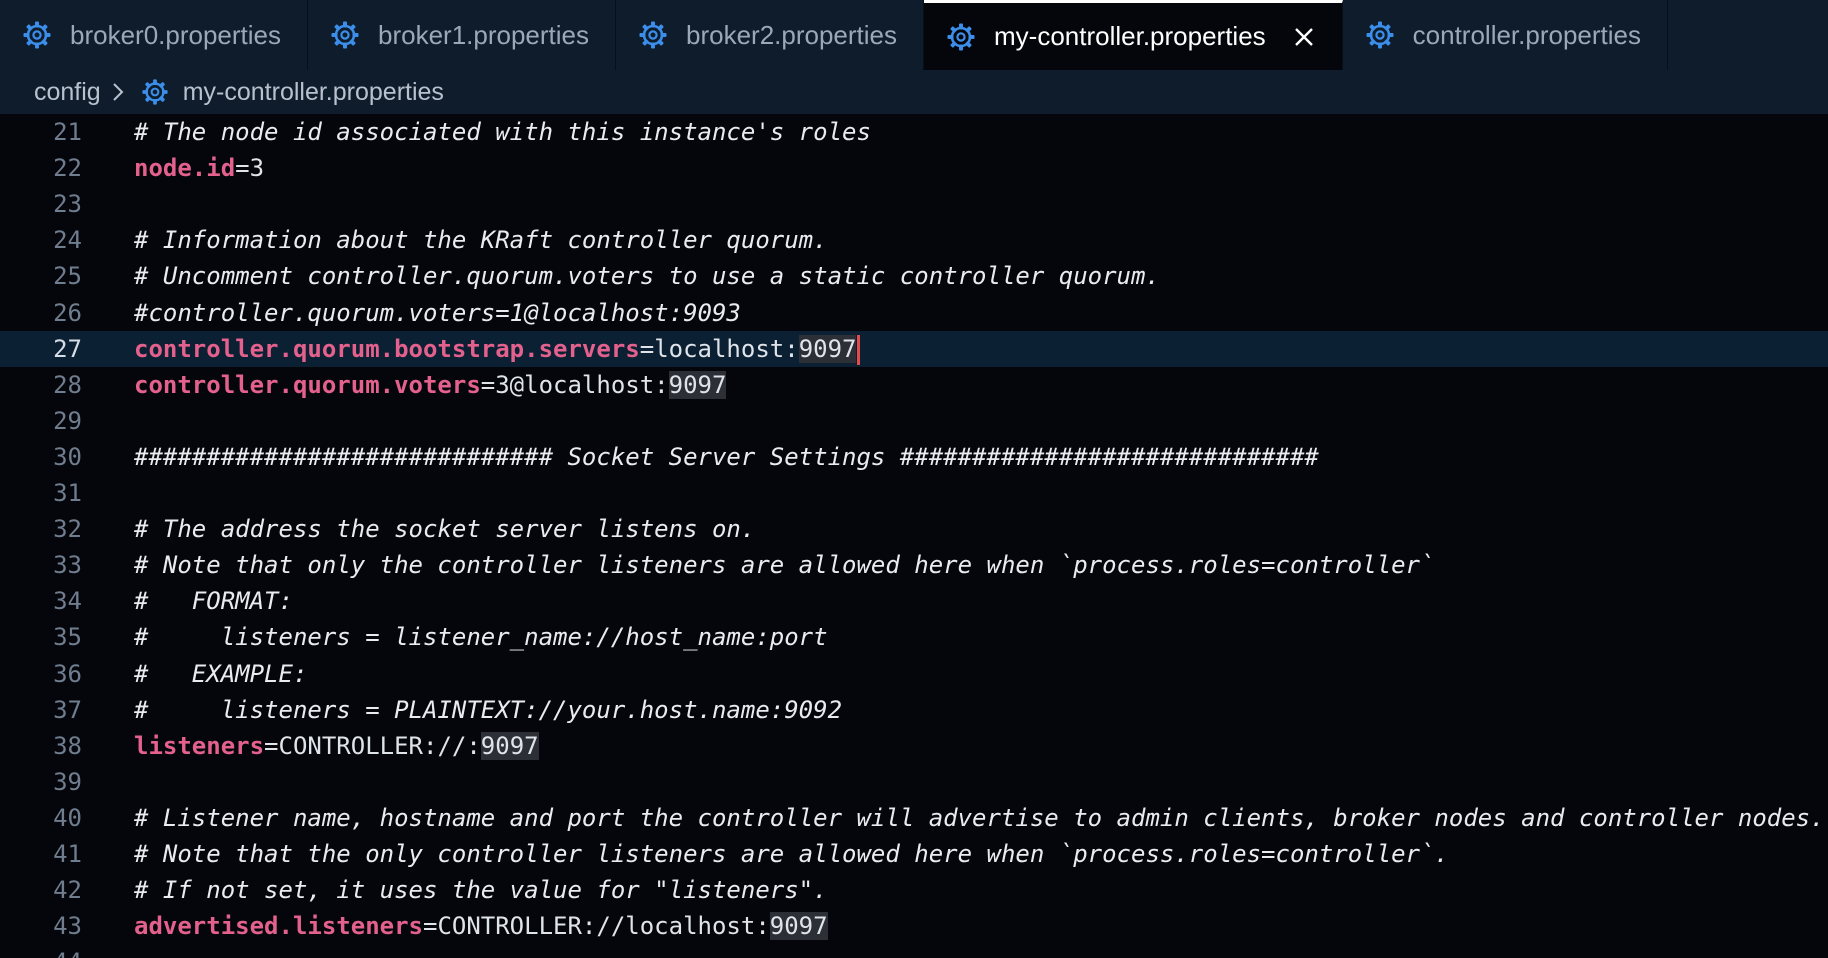 The height and width of the screenshot is (958, 1828). Describe the element at coordinates (67, 890) in the screenshot. I see `line-number: 42` at that location.